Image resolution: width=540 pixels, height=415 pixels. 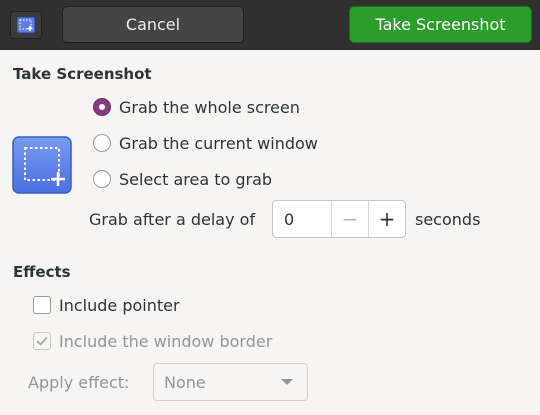 I want to click on option-label: Select area to grab, so click(x=196, y=179).